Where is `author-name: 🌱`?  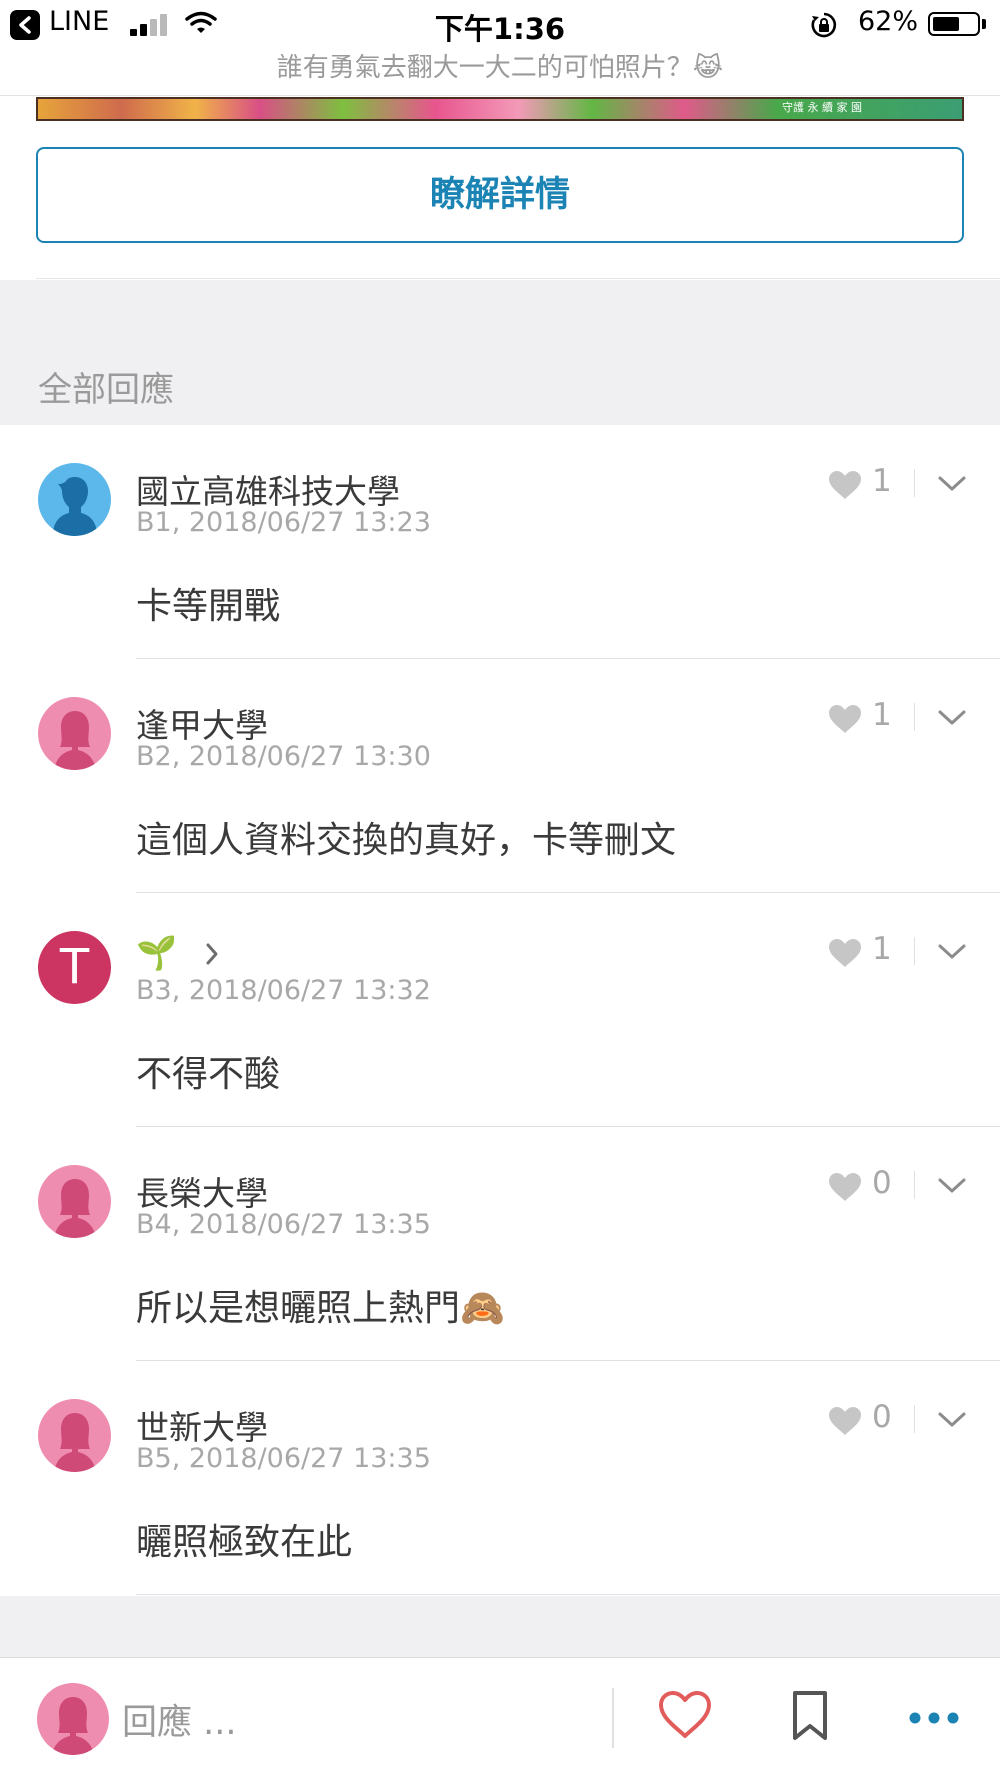 author-name: 🌱 is located at coordinates (157, 952).